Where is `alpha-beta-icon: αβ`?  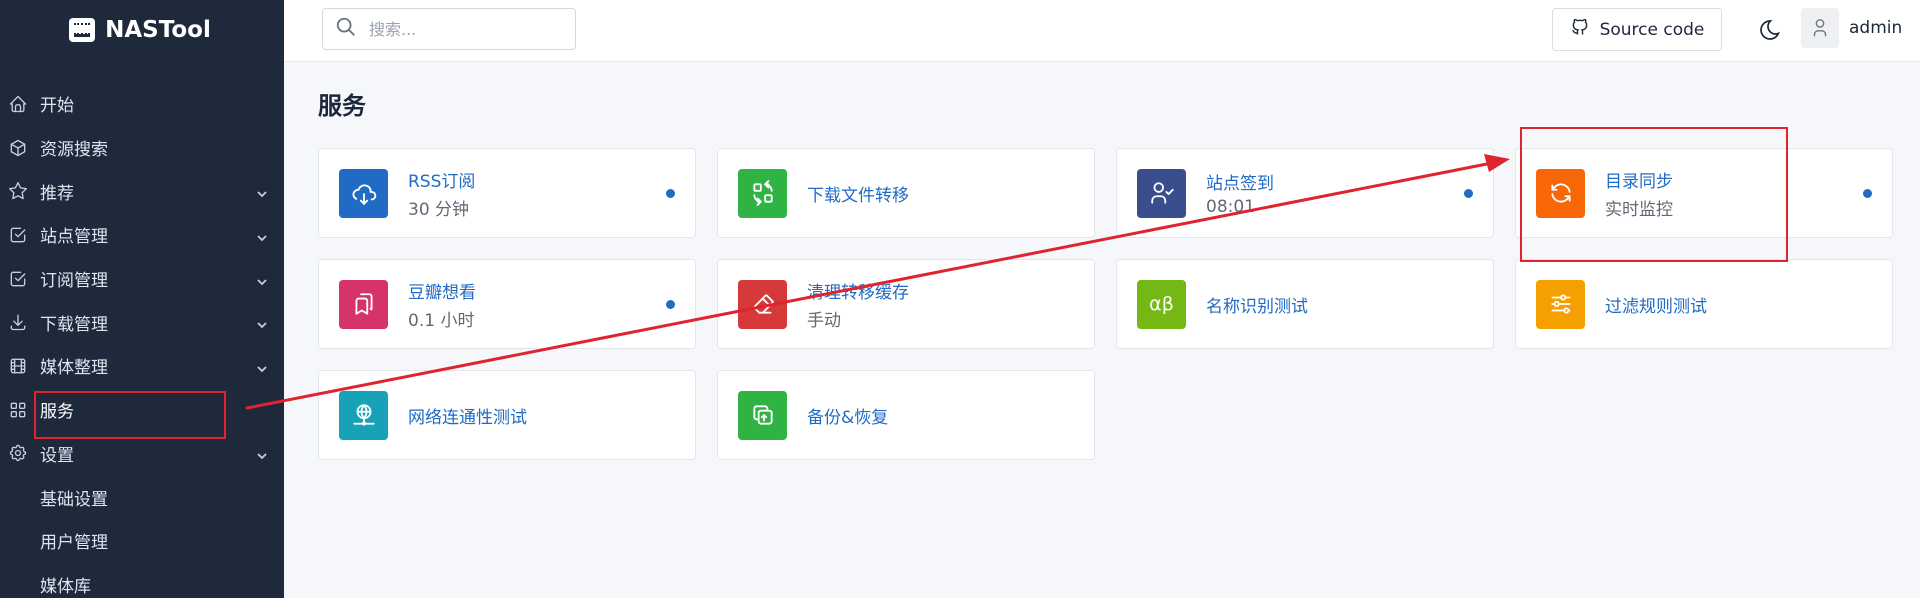 alpha-beta-icon: αβ is located at coordinates (1161, 304).